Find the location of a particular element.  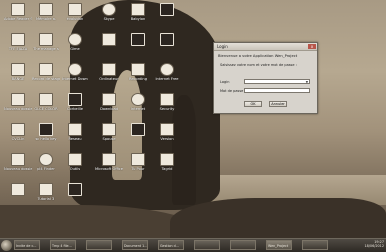

desktop-icon: Security is located at coordinates (167, 107).